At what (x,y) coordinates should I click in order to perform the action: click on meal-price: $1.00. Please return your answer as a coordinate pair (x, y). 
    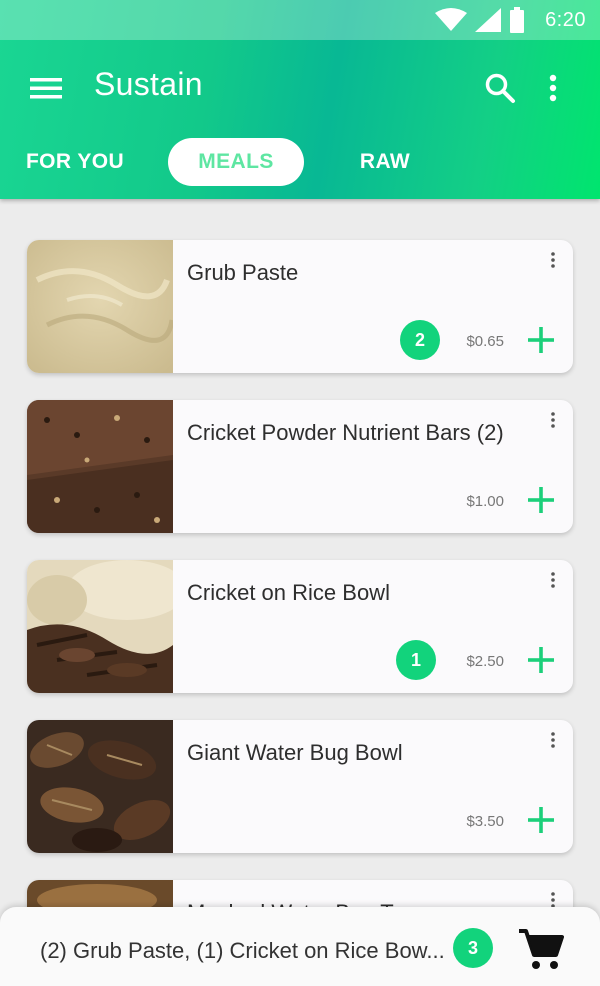
    Looking at the image, I should click on (485, 501).